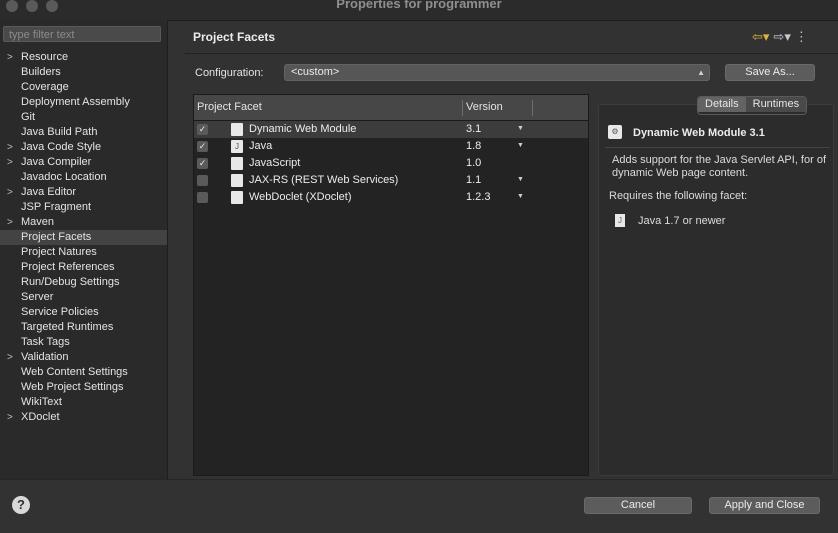  I want to click on tree-item: Targeted Runtimes, so click(83, 327).